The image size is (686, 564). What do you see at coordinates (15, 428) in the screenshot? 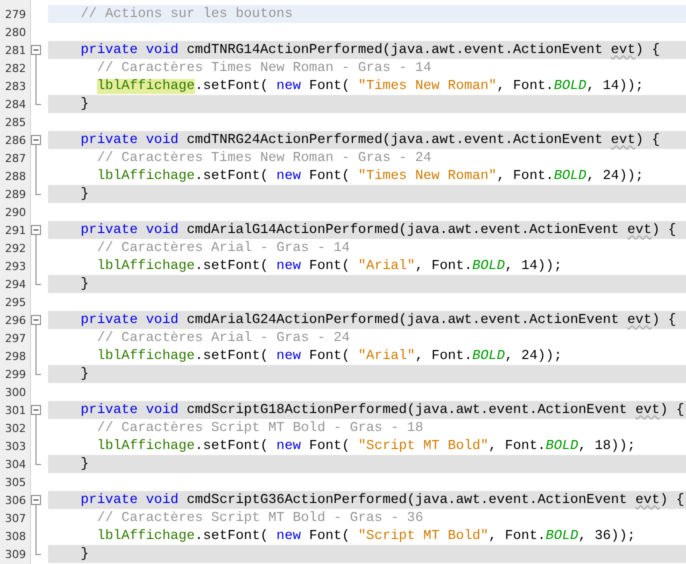
I see `line-number: 302` at bounding box center [15, 428].